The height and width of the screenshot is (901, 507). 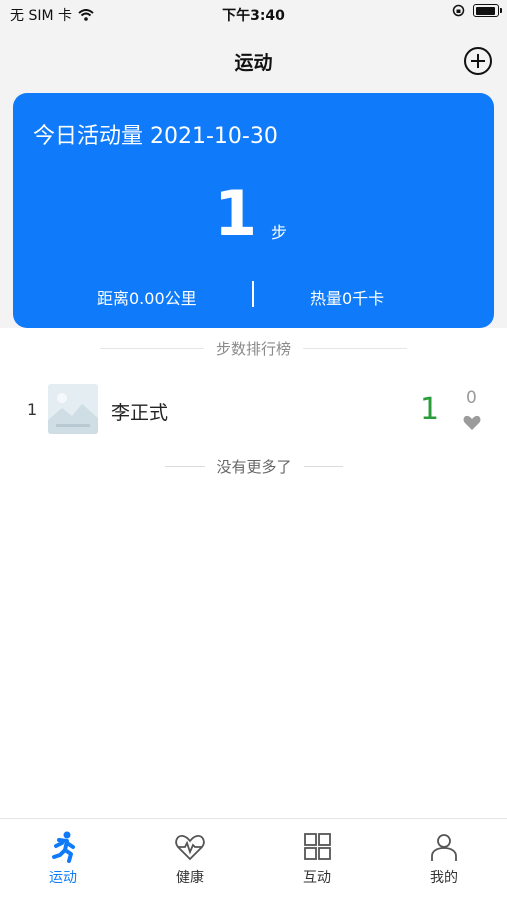 I want to click on no-more-indicator: 没有更多了, so click(x=254, y=466).